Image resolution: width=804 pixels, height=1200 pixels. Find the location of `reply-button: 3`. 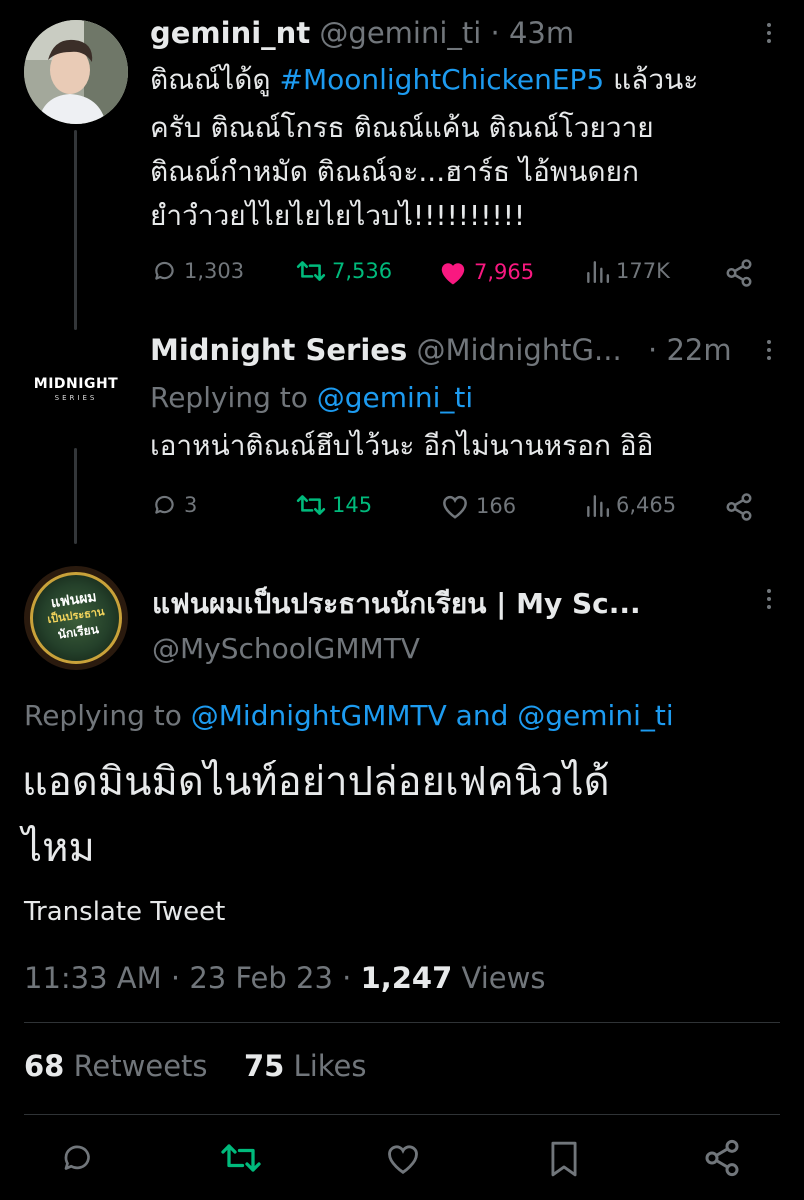

reply-button: 3 is located at coordinates (174, 505).